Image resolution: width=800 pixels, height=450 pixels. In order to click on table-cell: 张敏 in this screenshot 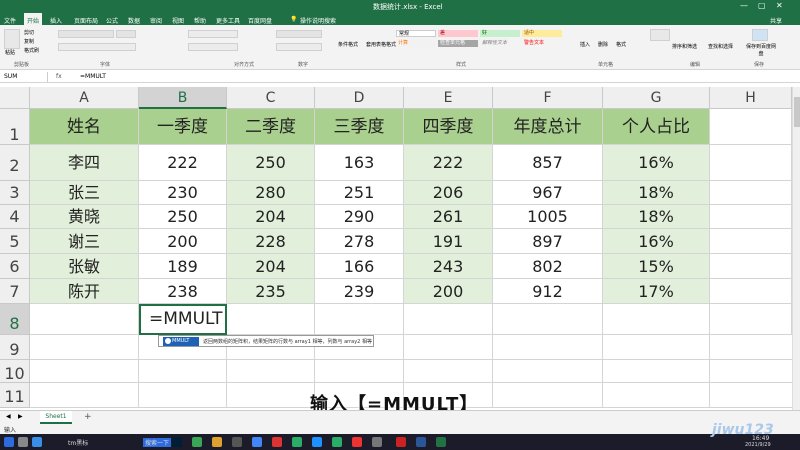, I will do `click(84, 266)`.